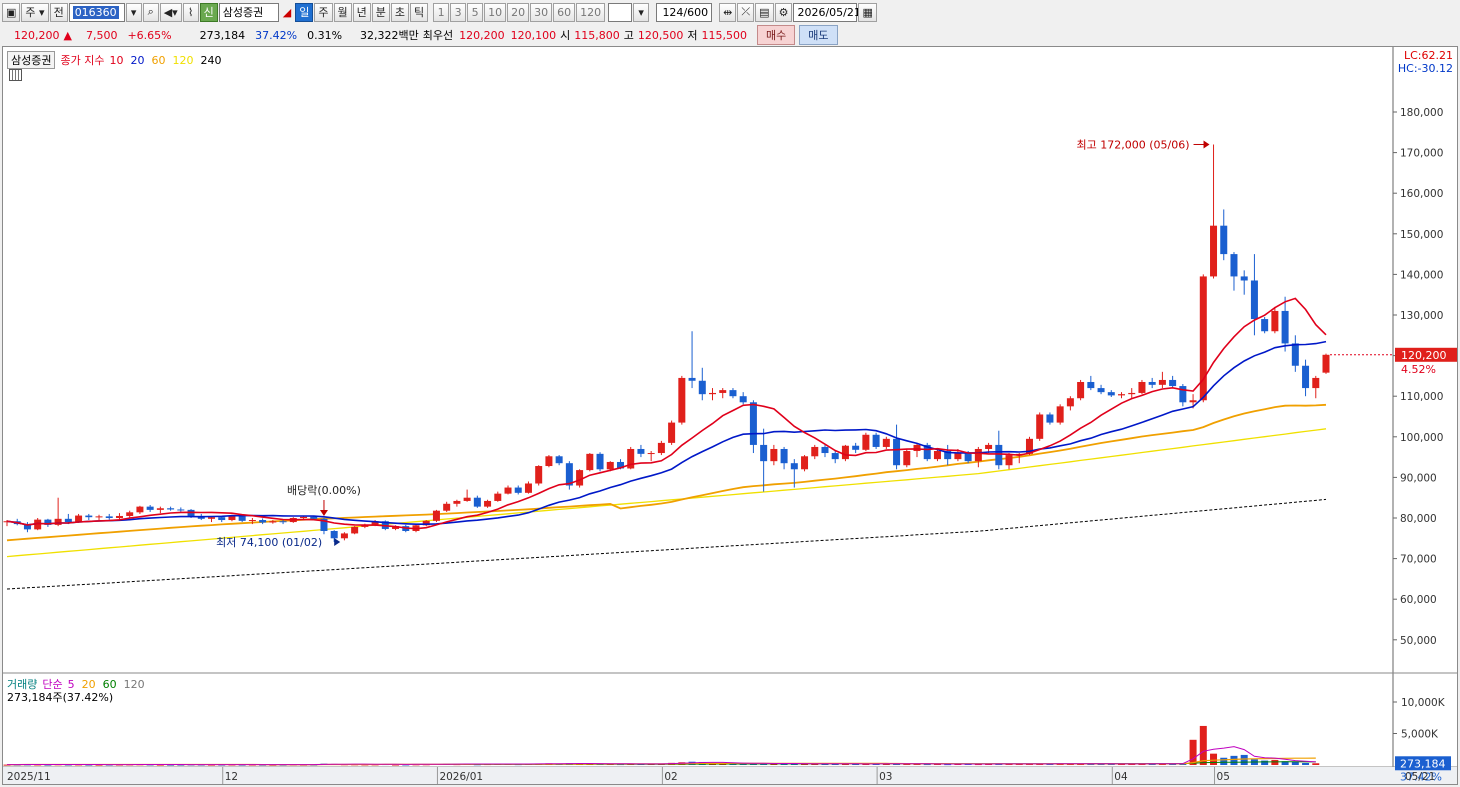 The height and width of the screenshot is (787, 1460). I want to click on period-tab-2: 월, so click(342, 12).